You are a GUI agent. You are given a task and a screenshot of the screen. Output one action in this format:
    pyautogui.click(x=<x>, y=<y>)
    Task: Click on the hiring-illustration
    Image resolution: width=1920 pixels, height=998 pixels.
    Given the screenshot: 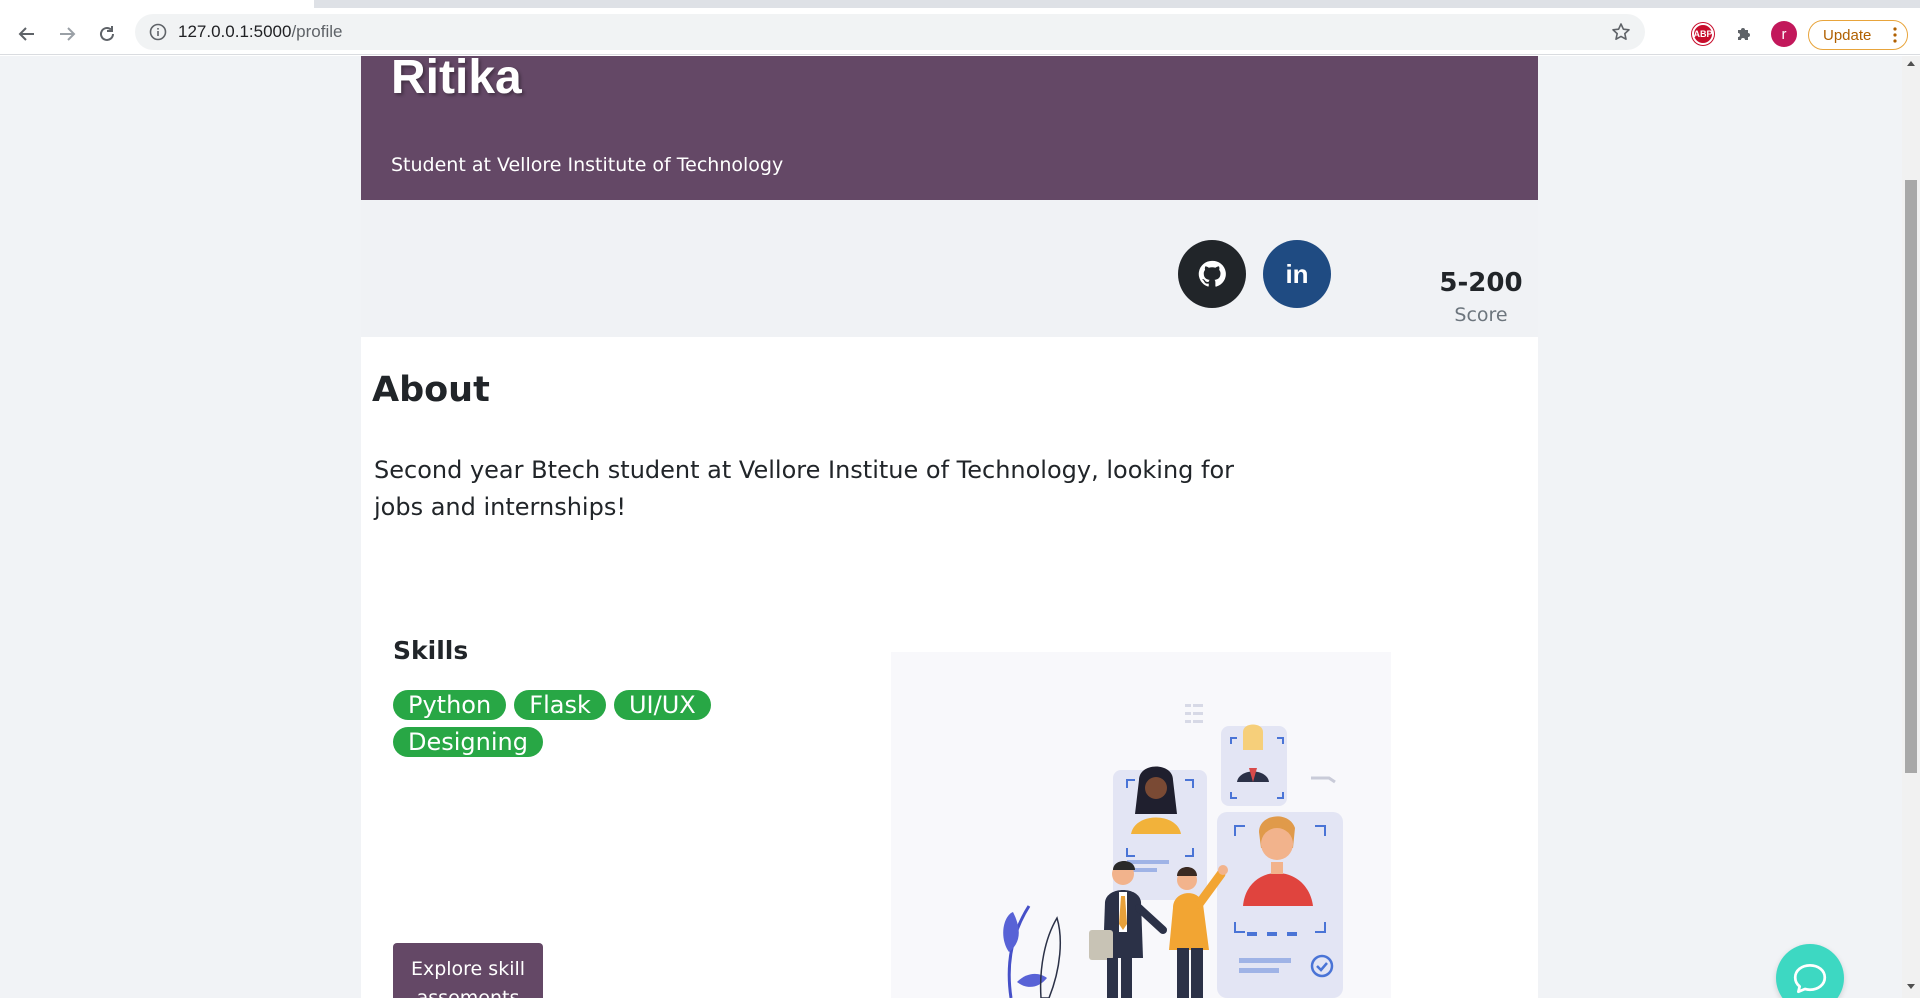 What is the action you would take?
    pyautogui.click(x=1141, y=825)
    